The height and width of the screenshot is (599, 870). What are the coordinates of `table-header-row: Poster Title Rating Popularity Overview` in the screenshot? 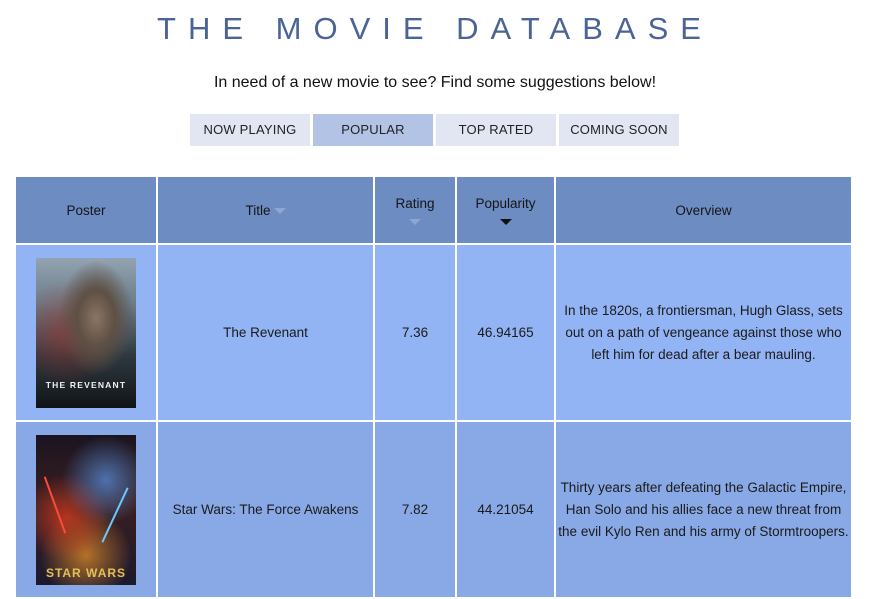 It's located at (433, 210).